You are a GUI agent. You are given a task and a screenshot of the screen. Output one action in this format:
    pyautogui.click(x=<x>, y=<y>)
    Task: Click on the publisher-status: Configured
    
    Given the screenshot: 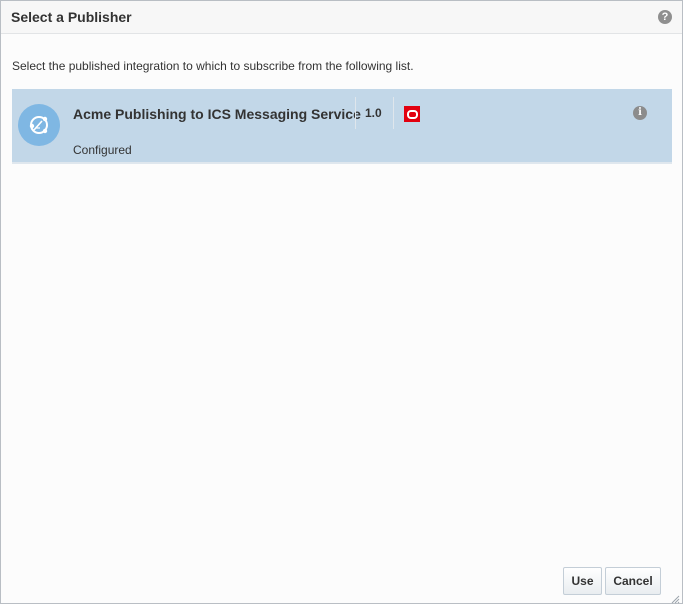 What is the action you would take?
    pyautogui.click(x=102, y=150)
    